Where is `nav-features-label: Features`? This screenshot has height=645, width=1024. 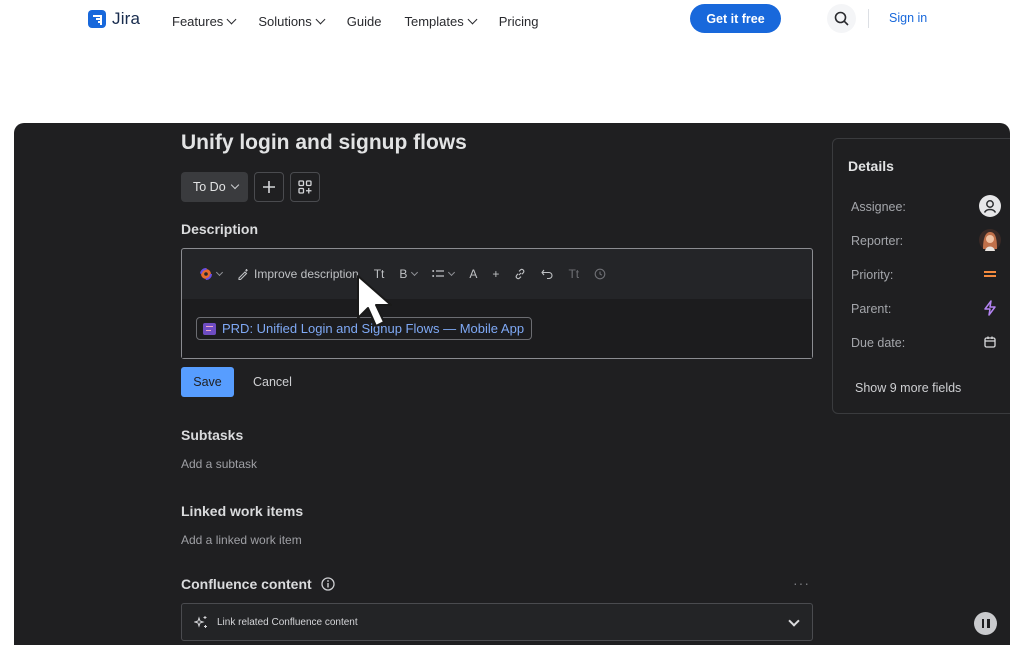 nav-features-label: Features is located at coordinates (198, 21).